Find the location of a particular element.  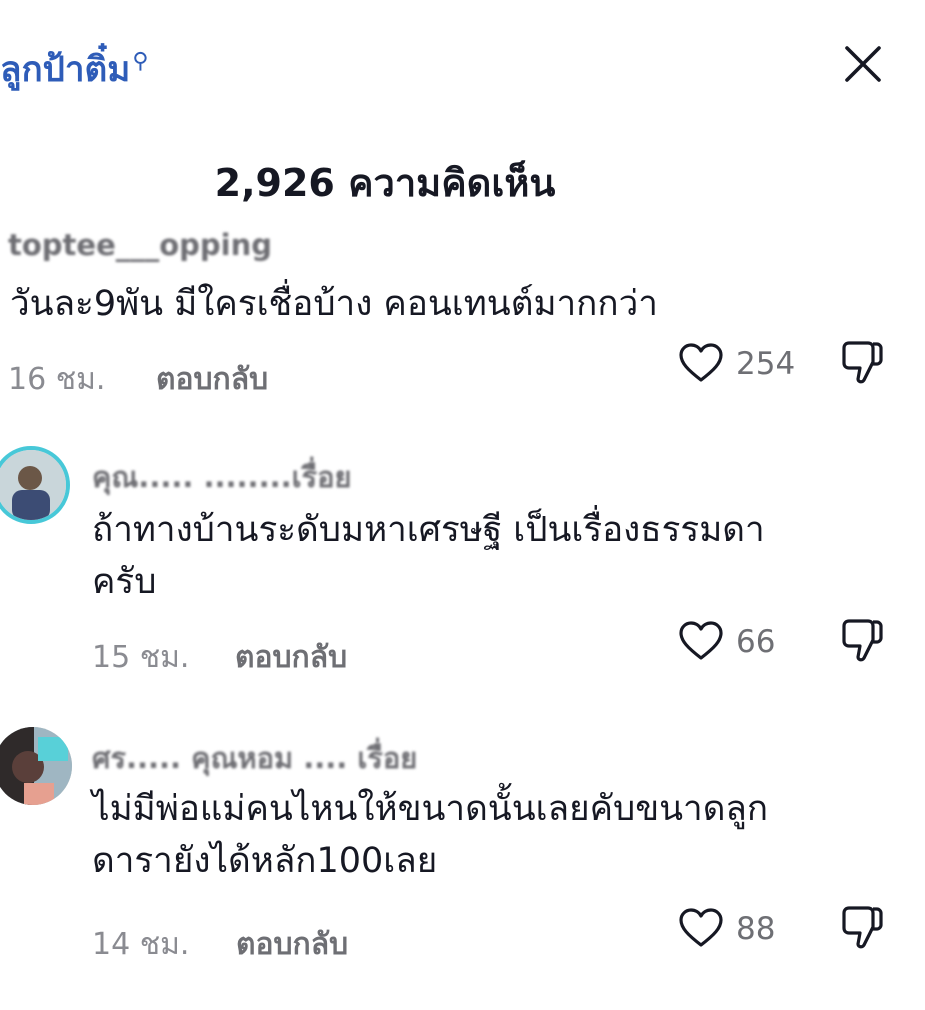

comment-time: 14 ชม. is located at coordinates (141, 944).